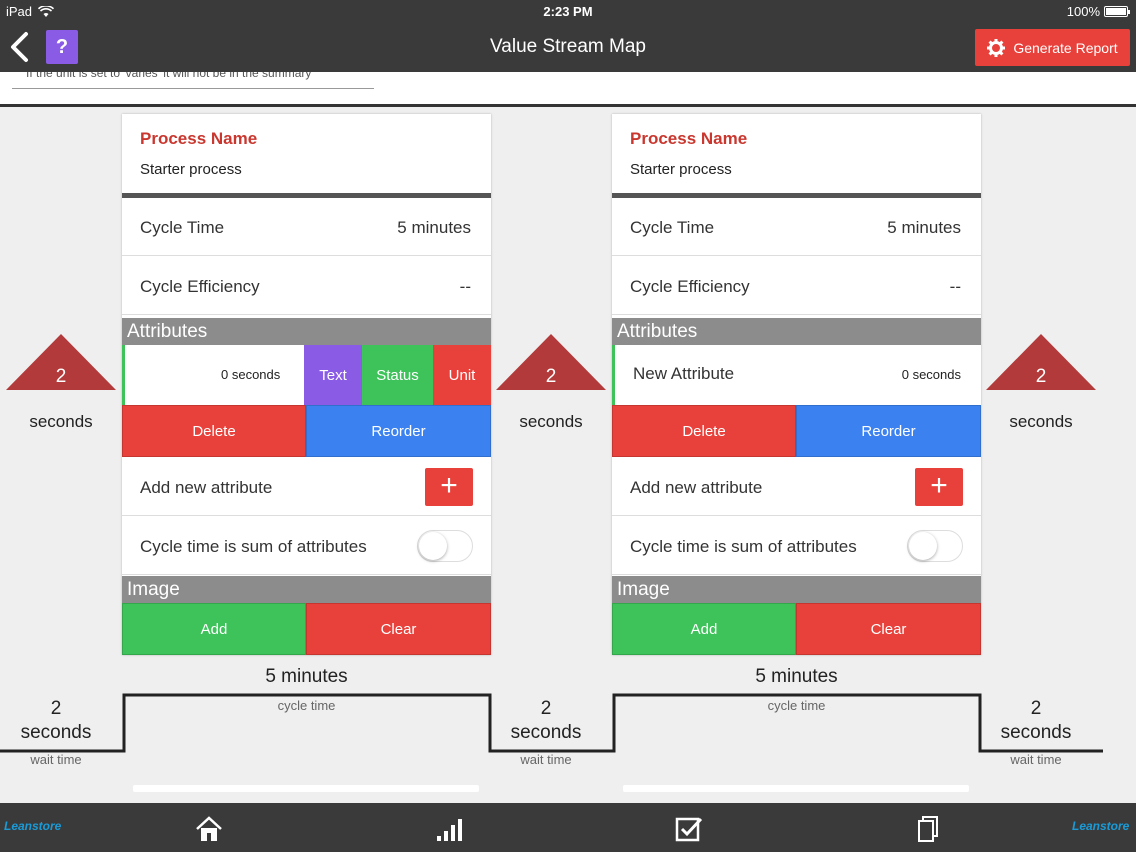 The height and width of the screenshot is (852, 1136). What do you see at coordinates (306, 589) in the screenshot?
I see `image-header: Image` at bounding box center [306, 589].